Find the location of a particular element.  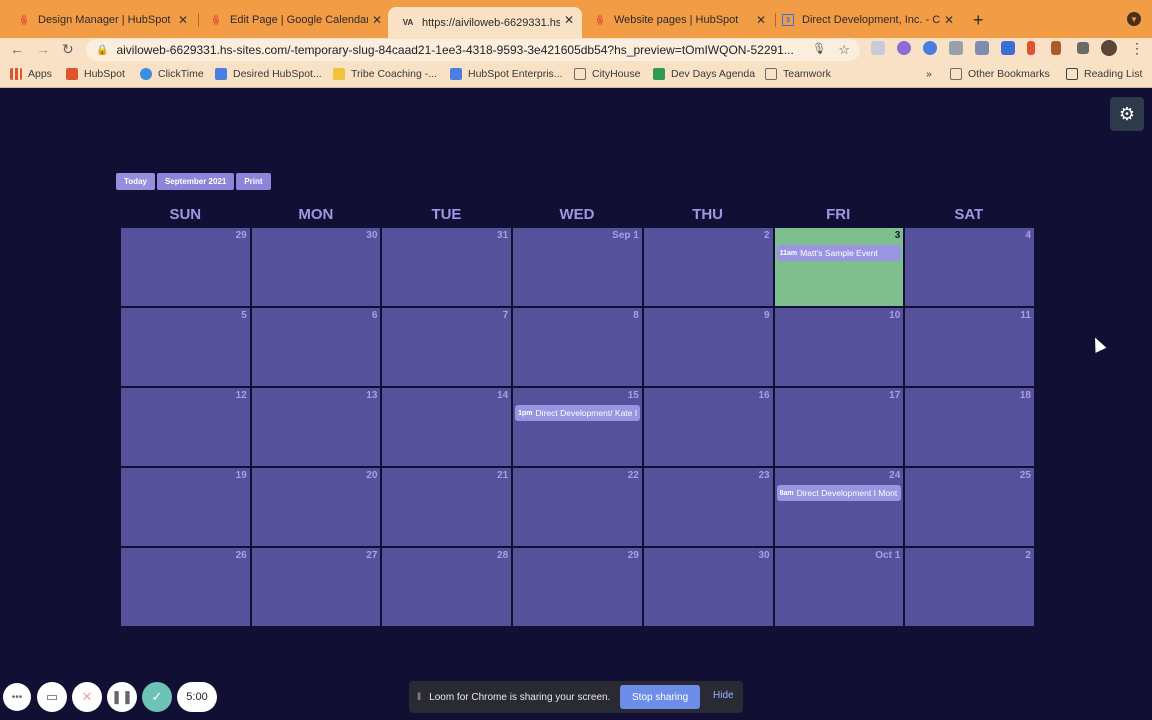

calendar-day-cell: 9 is located at coordinates (708, 347).